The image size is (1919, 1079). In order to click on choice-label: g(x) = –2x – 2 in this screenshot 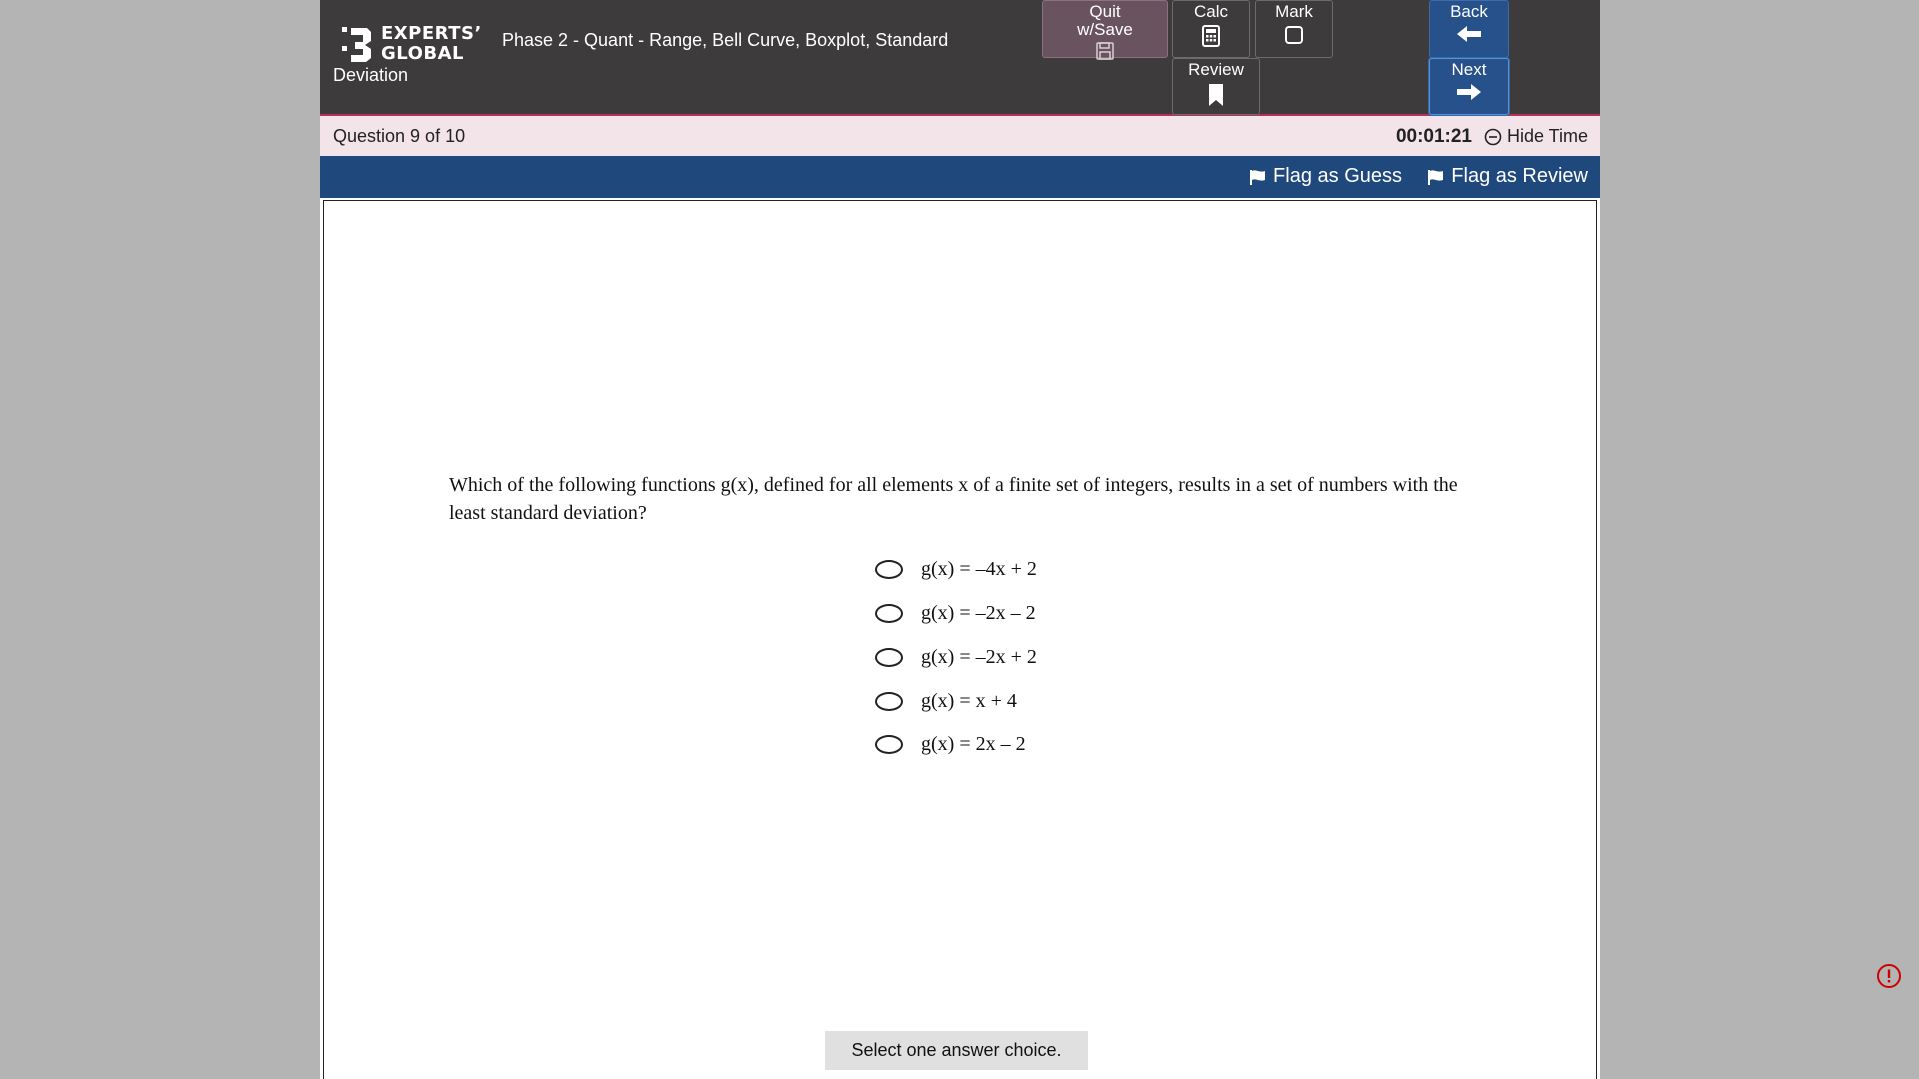, I will do `click(978, 613)`.